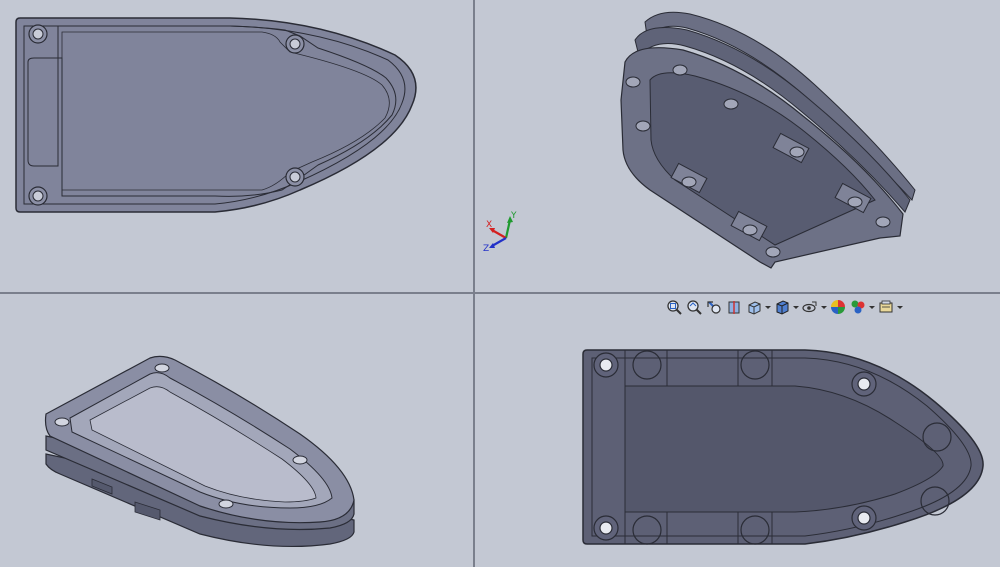 The image size is (1000, 567). I want to click on edit-appearance-icon, so click(838, 307).